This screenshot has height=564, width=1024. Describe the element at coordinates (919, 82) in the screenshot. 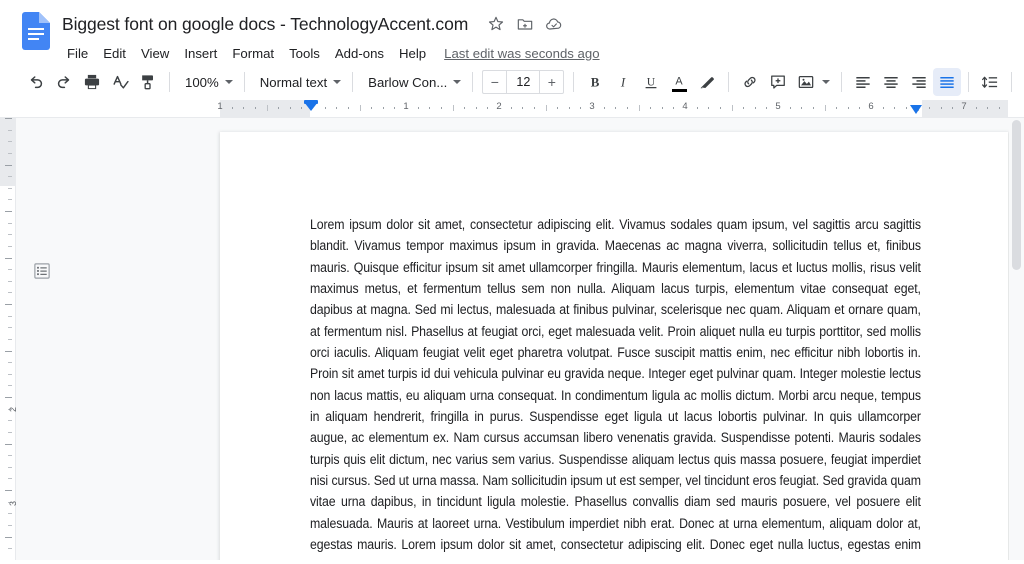

I see `align-right-button` at that location.